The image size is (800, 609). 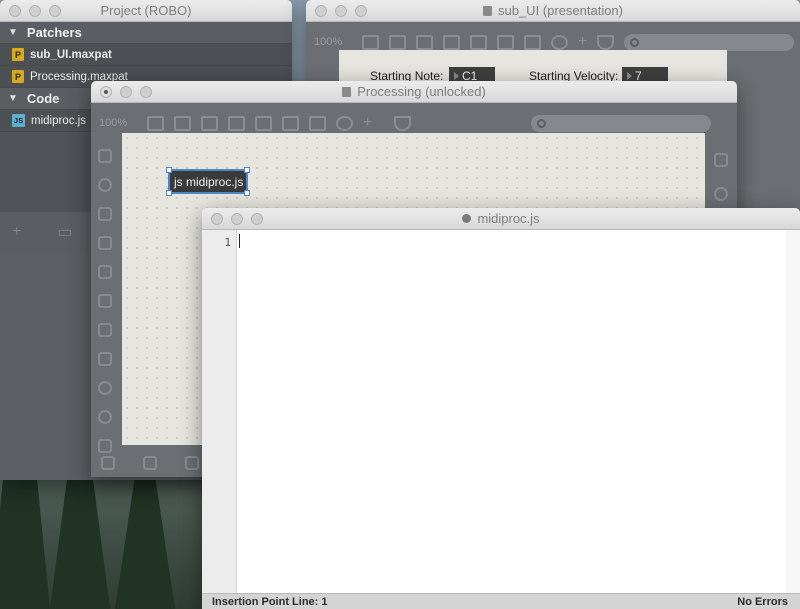 What do you see at coordinates (54, 32) in the screenshot?
I see `group-label: Patchers` at bounding box center [54, 32].